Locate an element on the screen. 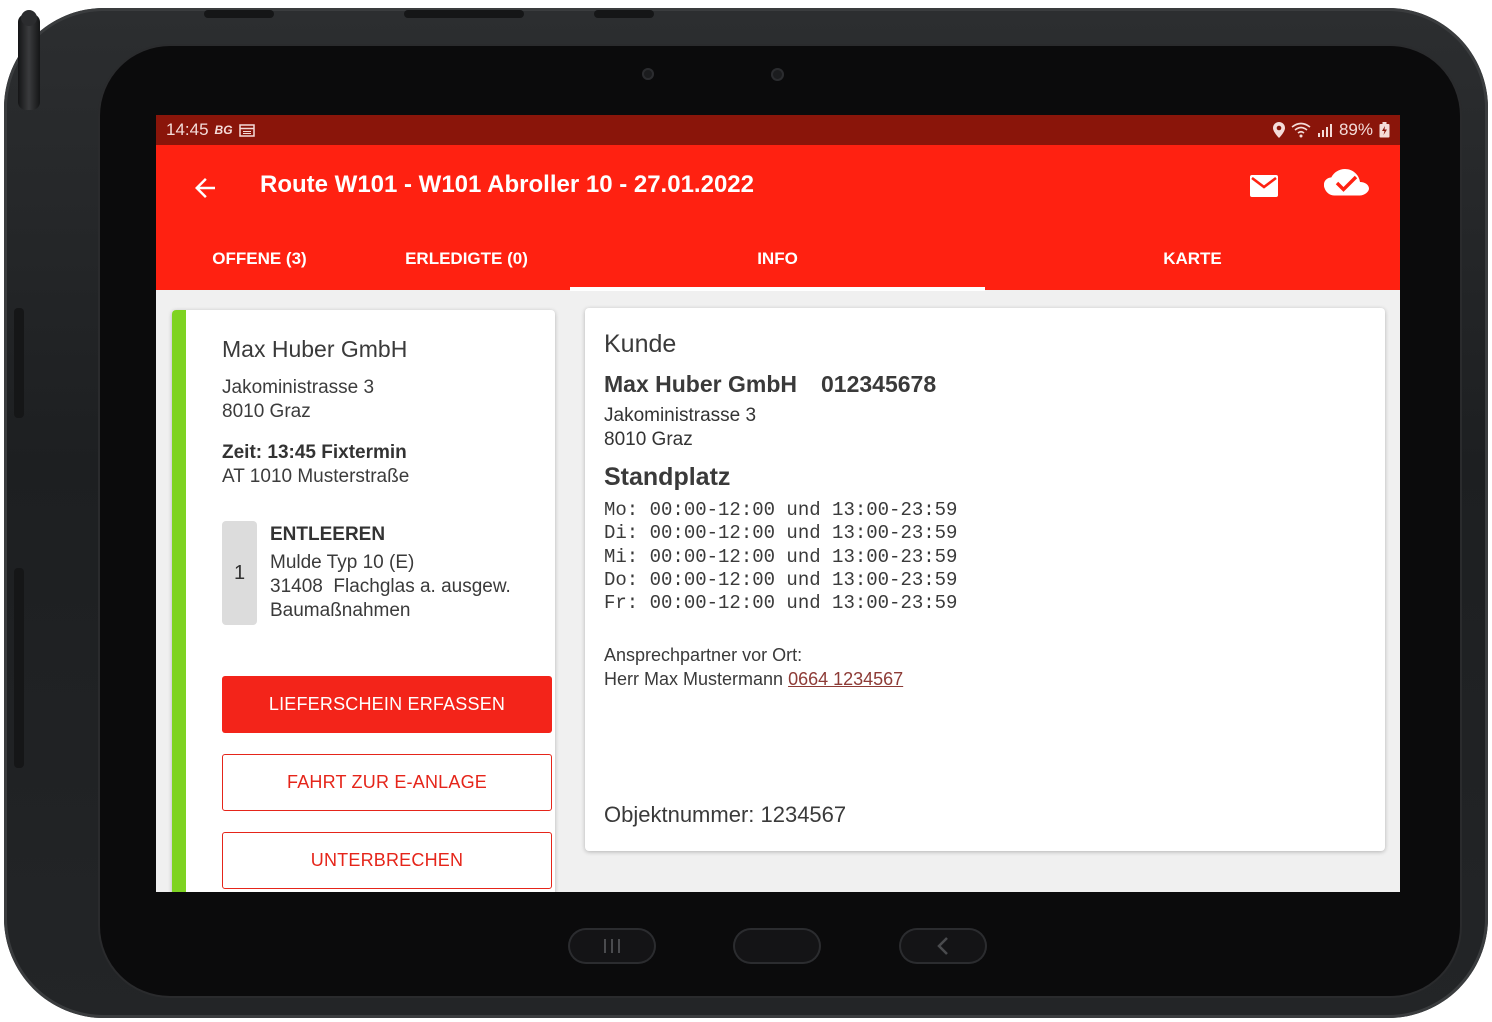  stylus-antenna is located at coordinates (29, 60).